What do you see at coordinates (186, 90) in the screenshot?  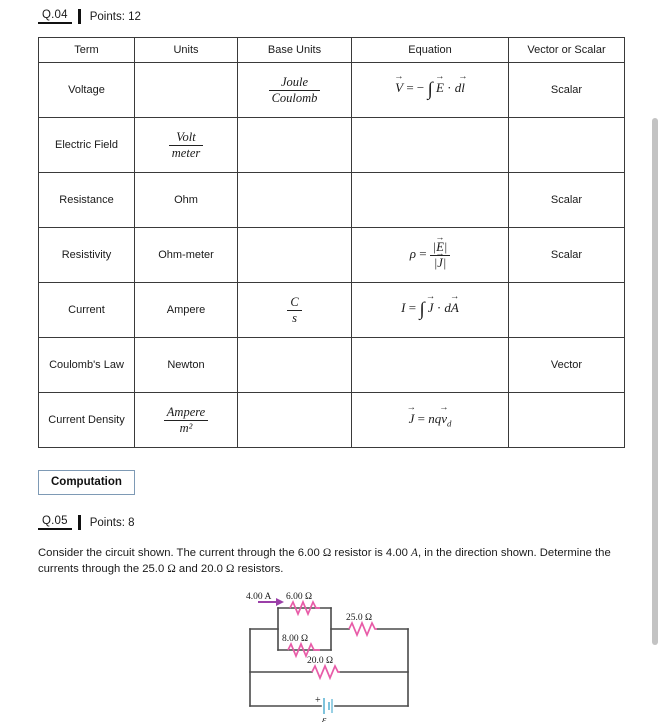 I see `cell-units` at bounding box center [186, 90].